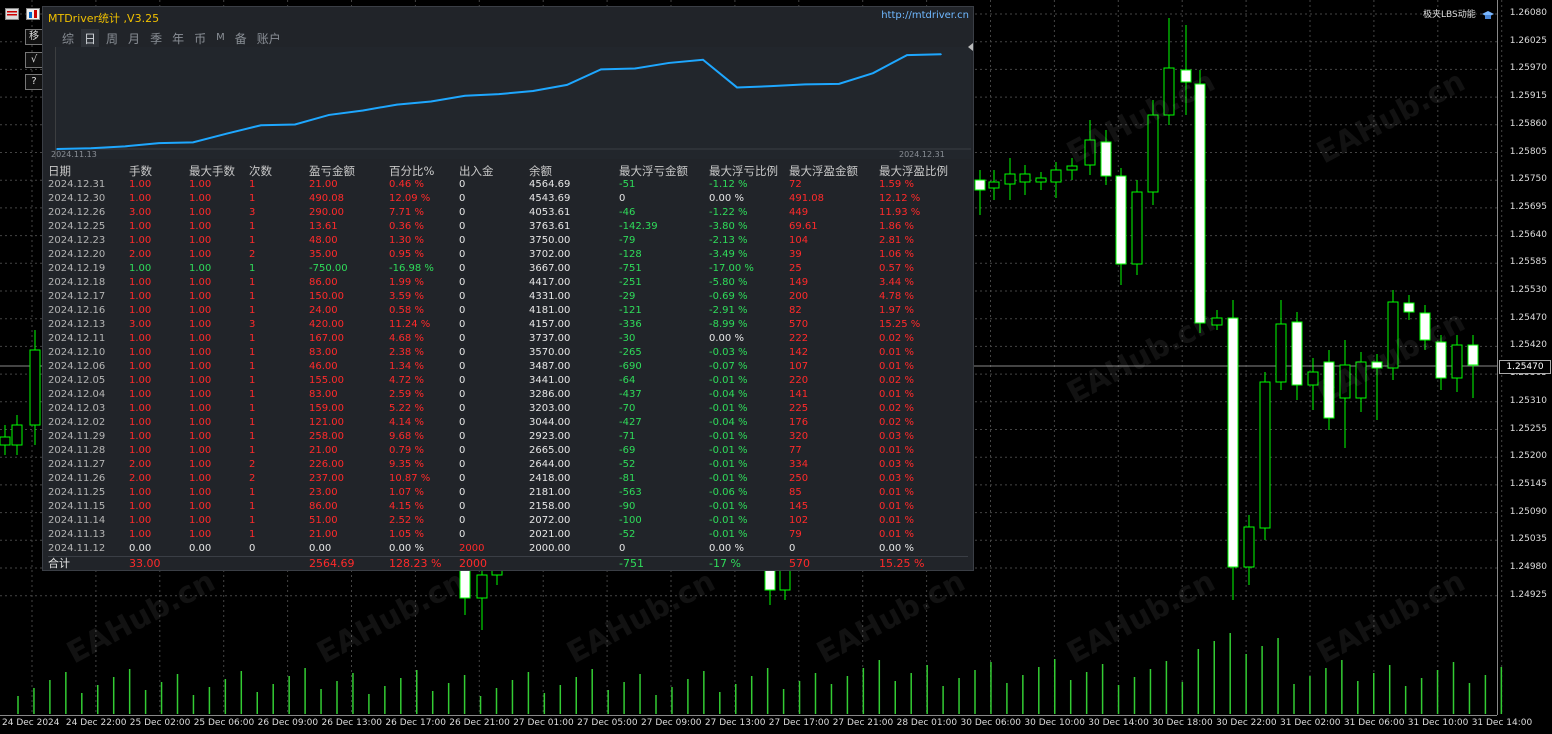 This screenshot has width=1552, height=734. What do you see at coordinates (499, 101) in the screenshot?
I see `balance-line` at bounding box center [499, 101].